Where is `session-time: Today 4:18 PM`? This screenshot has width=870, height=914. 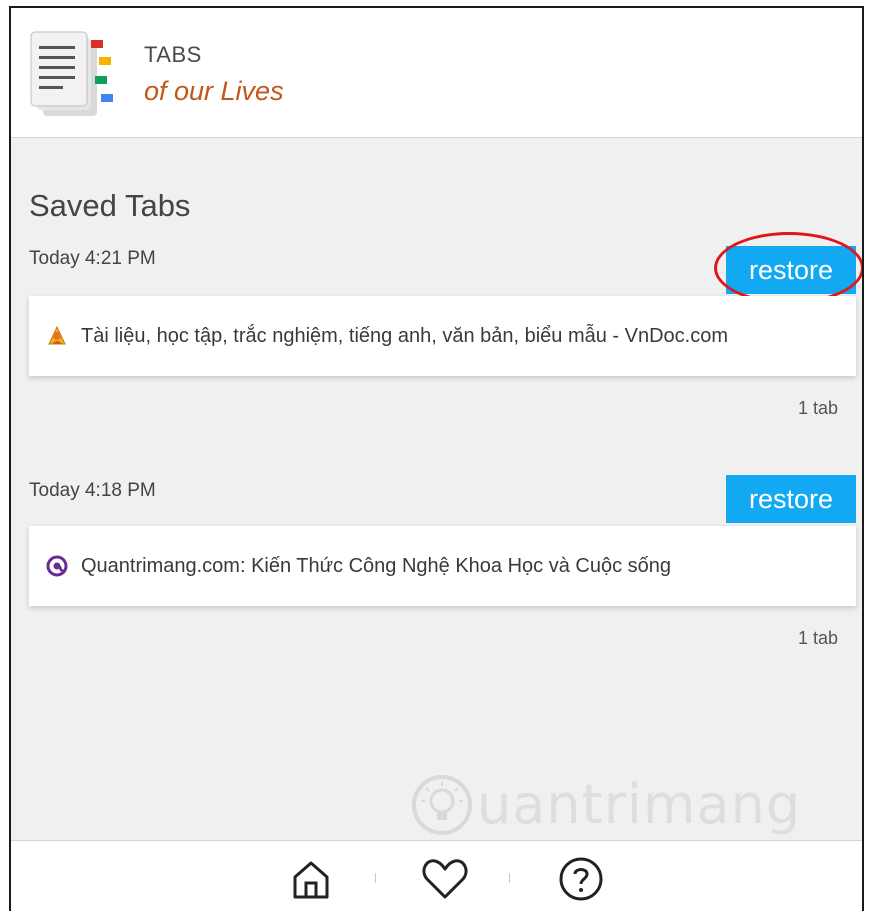
session-time: Today 4:18 PM is located at coordinates (92, 490).